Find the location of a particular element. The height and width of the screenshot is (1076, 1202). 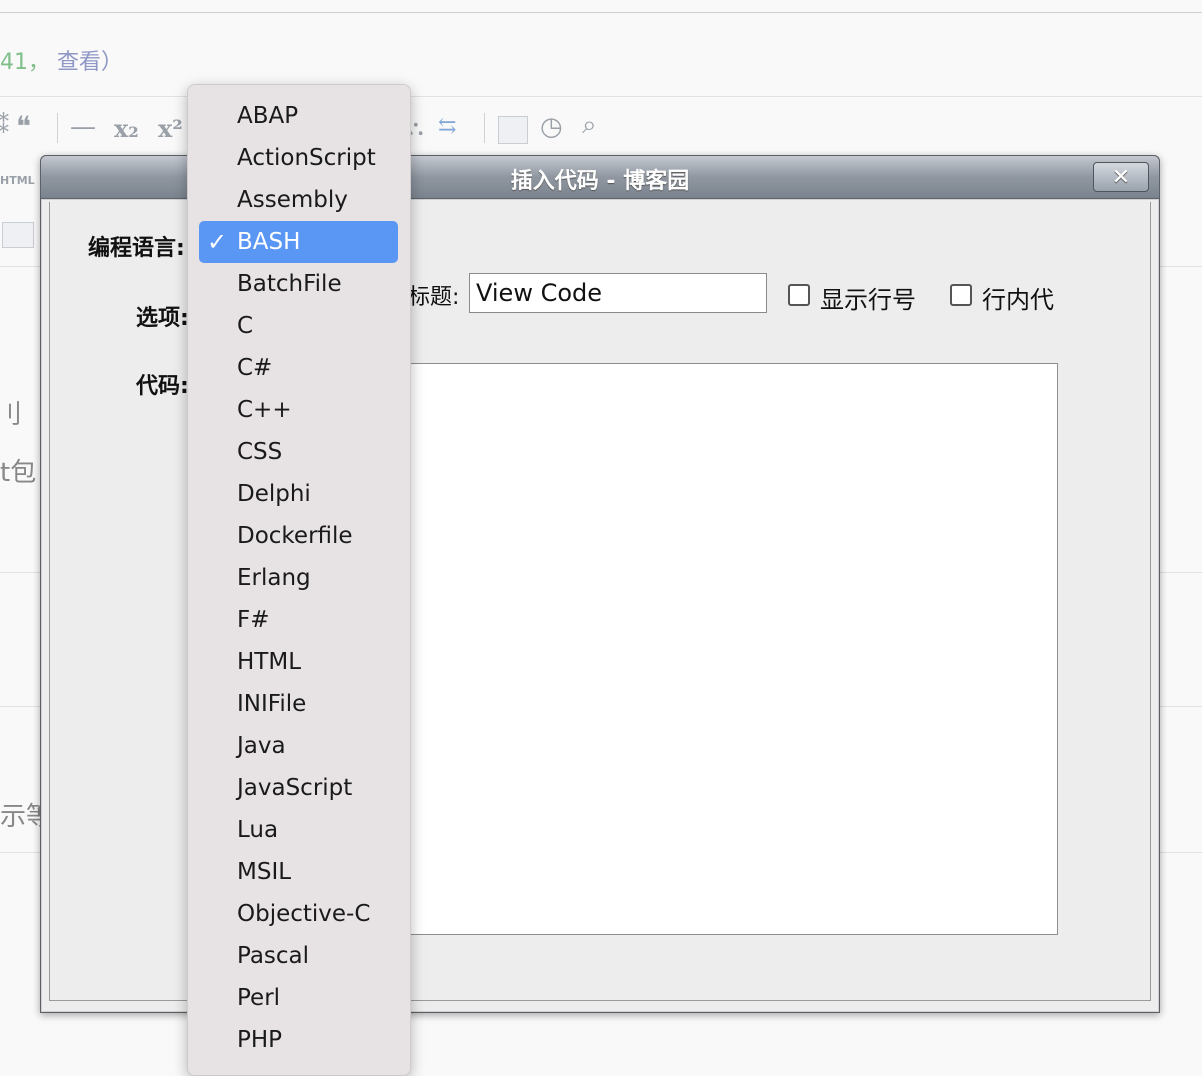

language-option: Assembly is located at coordinates (298, 200).